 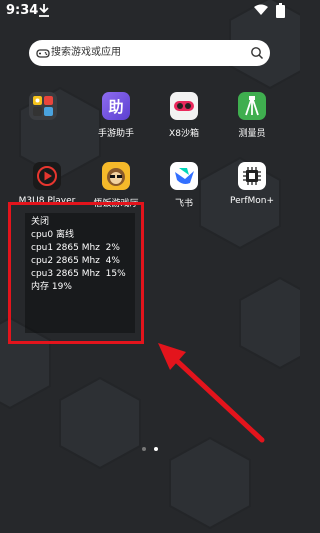 I want to click on cpu0-status: cpu0 离线, so click(x=52, y=235).